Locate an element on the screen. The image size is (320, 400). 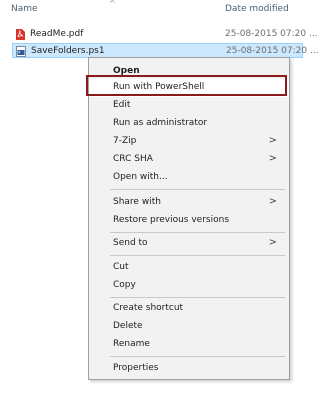
menu-item-create-shortcut: Create shortcut is located at coordinates (189, 309).